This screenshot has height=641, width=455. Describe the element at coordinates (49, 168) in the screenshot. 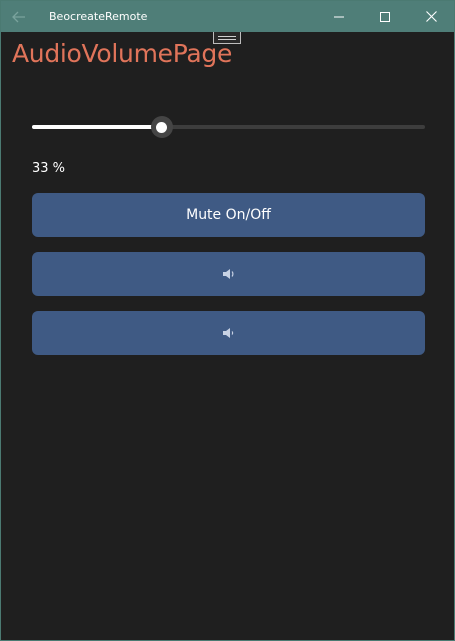

I see `volume-percent-label: 33 %` at that location.